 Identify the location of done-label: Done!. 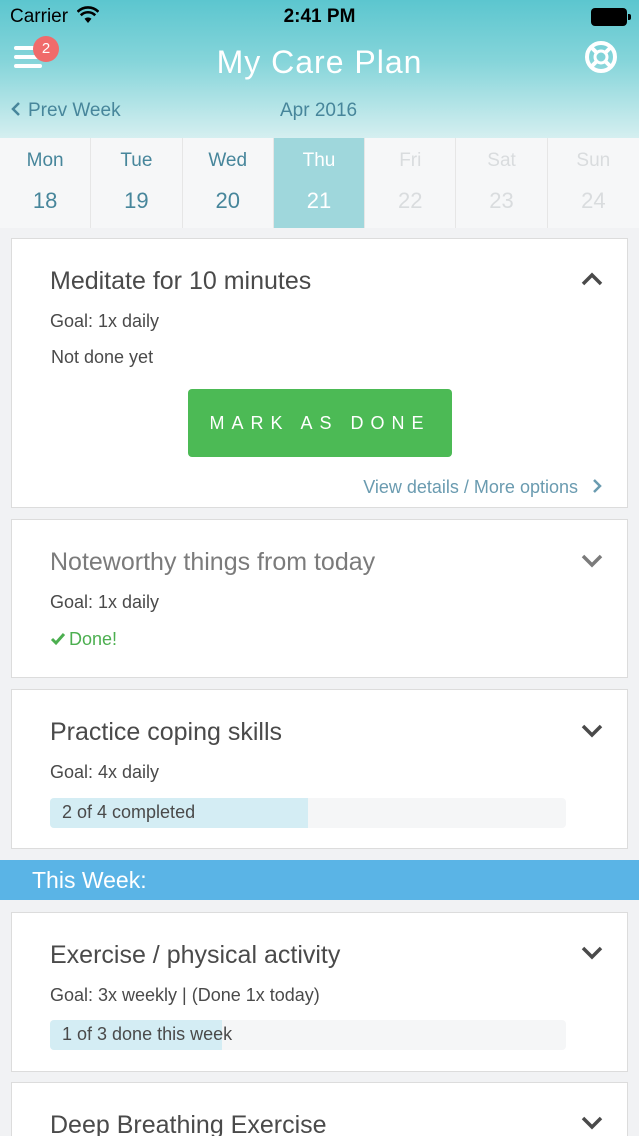
(93, 639).